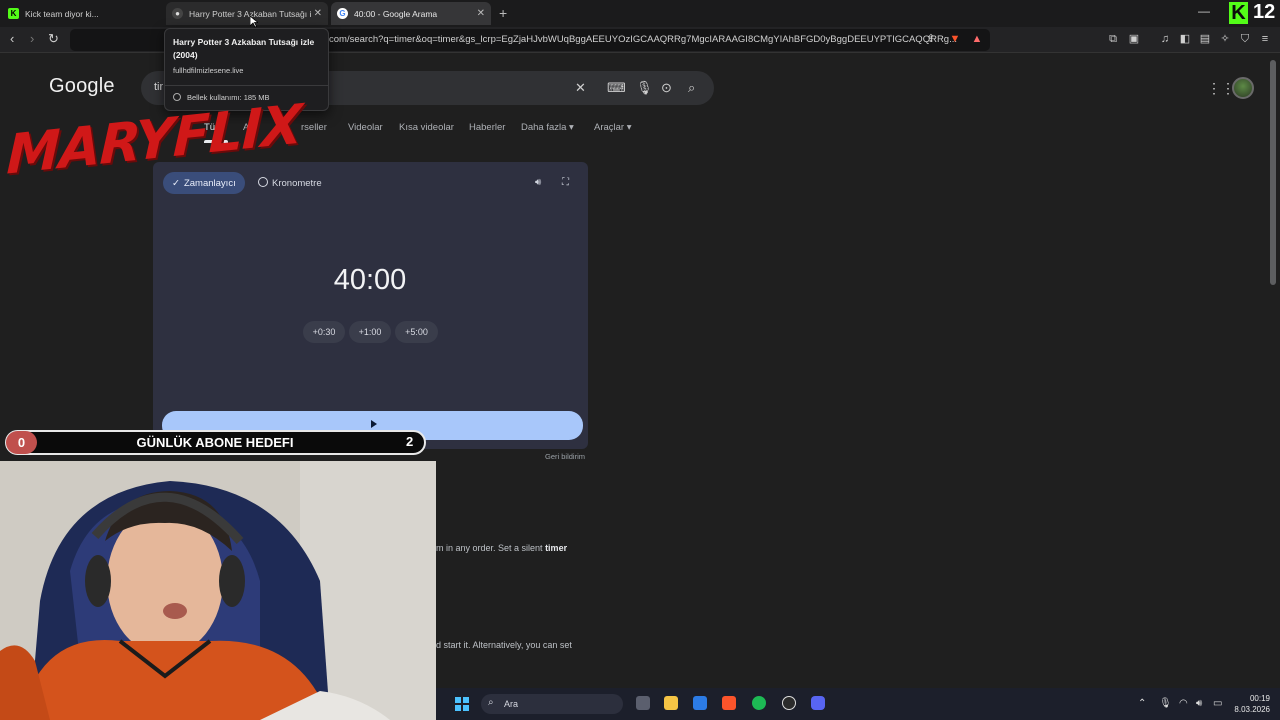 The height and width of the screenshot is (720, 1280). What do you see at coordinates (410, 441) in the screenshot?
I see `goal-target: 2` at bounding box center [410, 441].